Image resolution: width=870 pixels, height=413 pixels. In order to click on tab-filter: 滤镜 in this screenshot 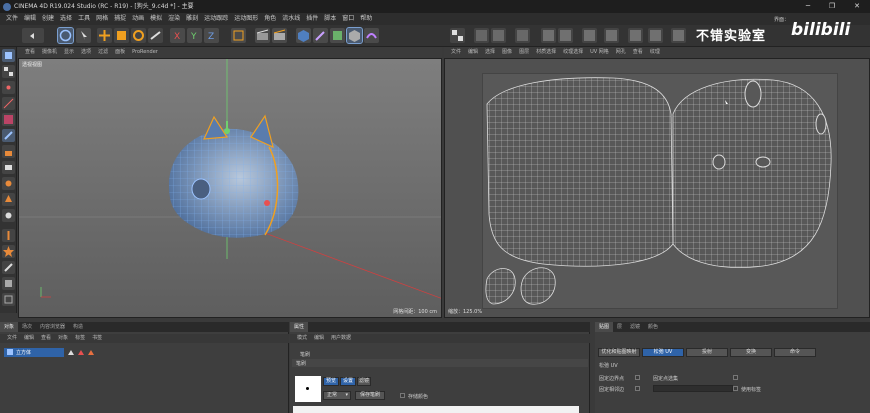, I will do `click(364, 381)`.